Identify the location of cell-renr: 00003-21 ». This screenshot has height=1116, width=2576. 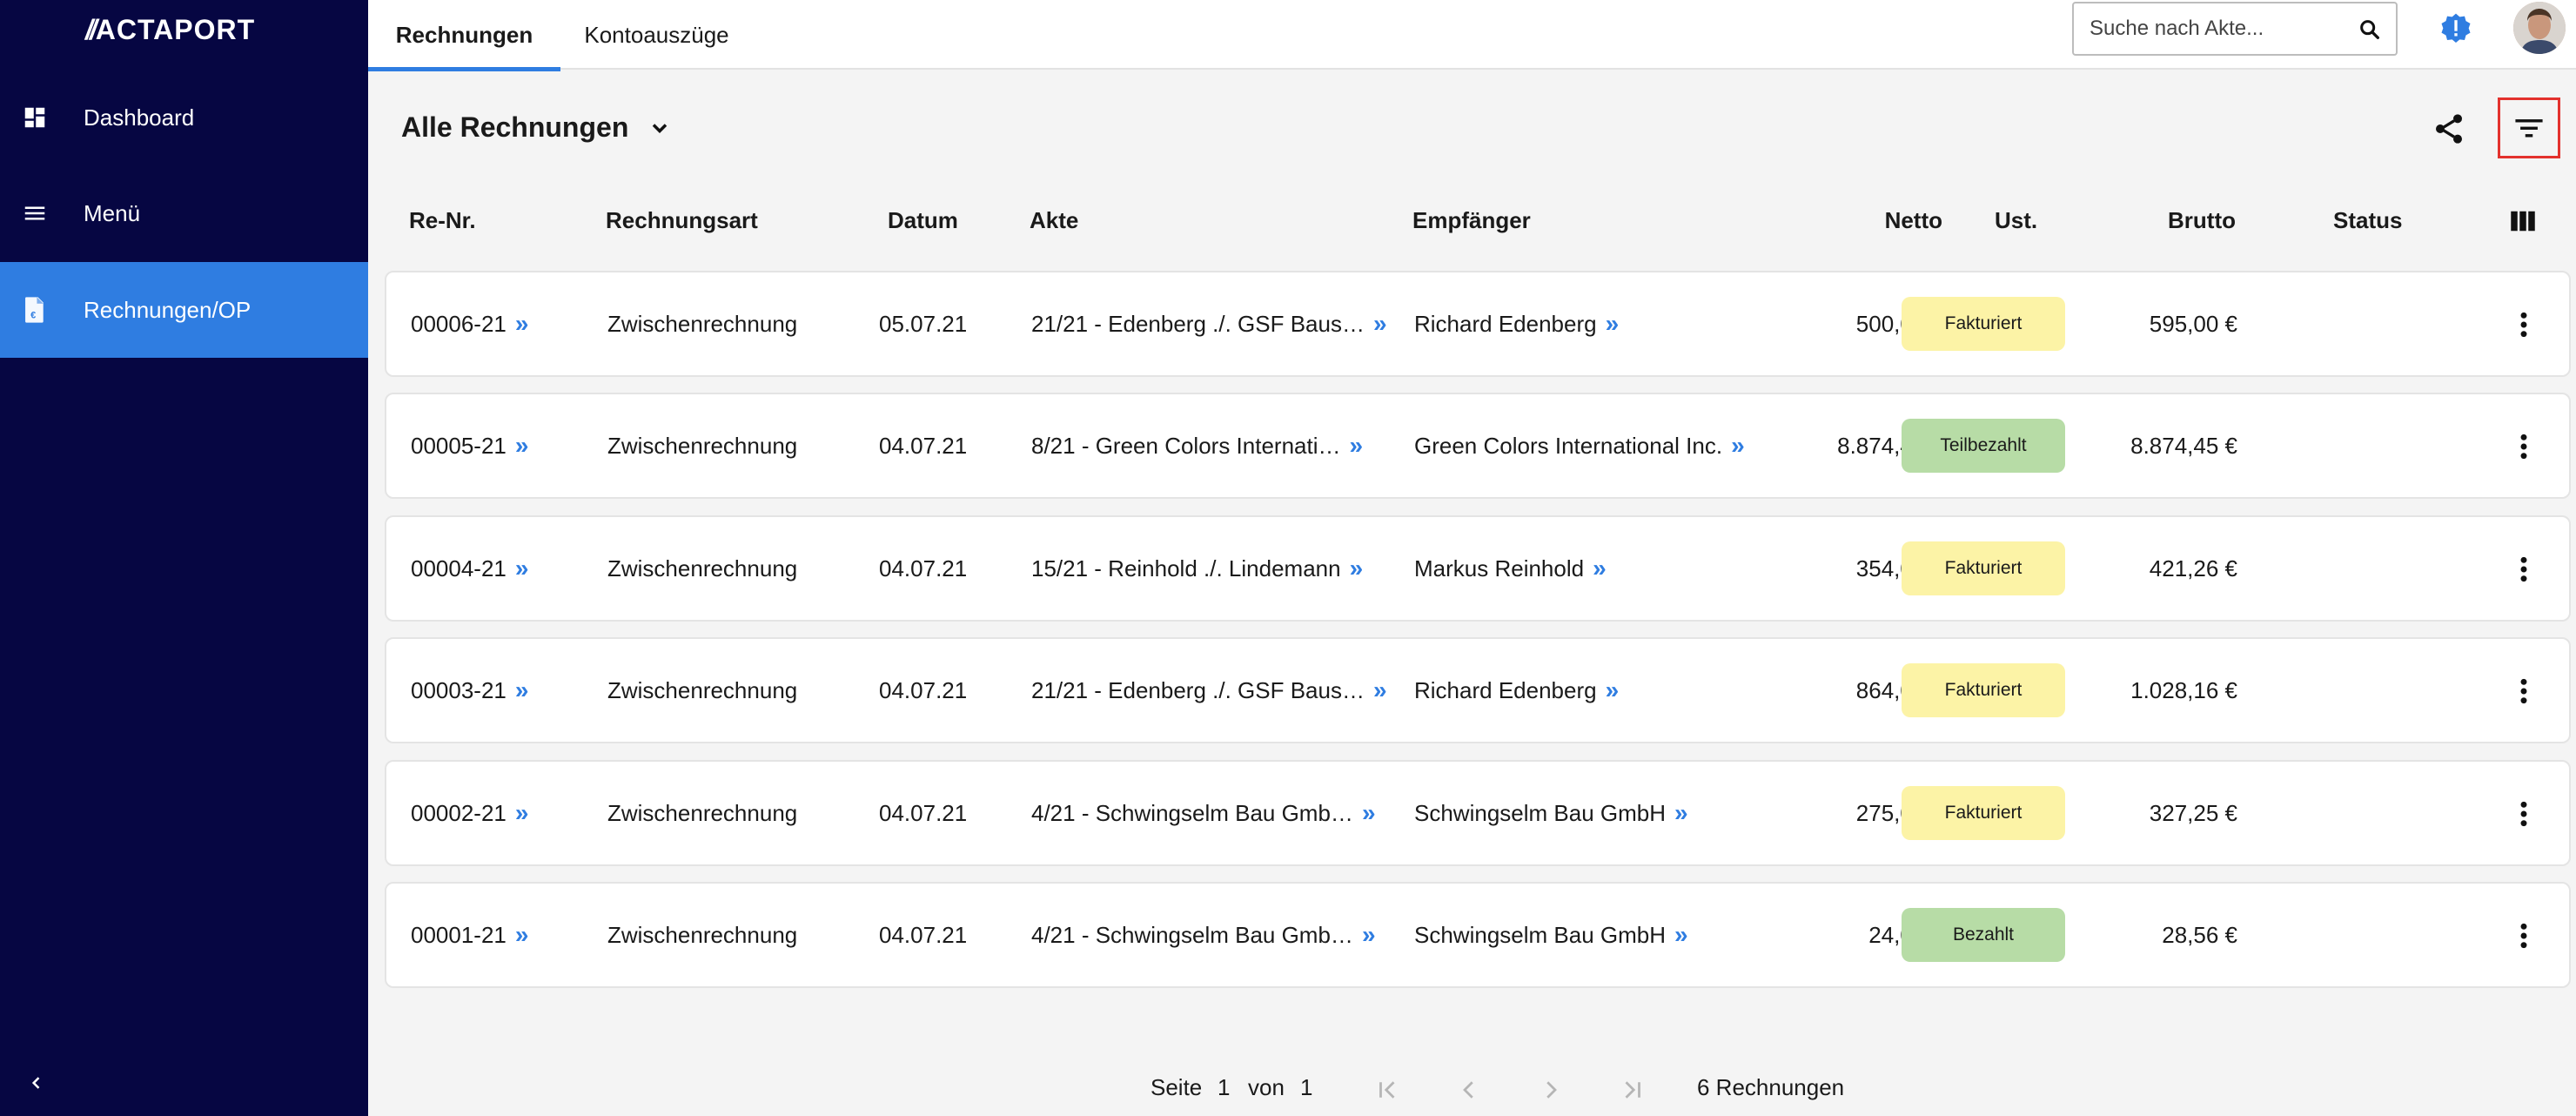
(470, 690).